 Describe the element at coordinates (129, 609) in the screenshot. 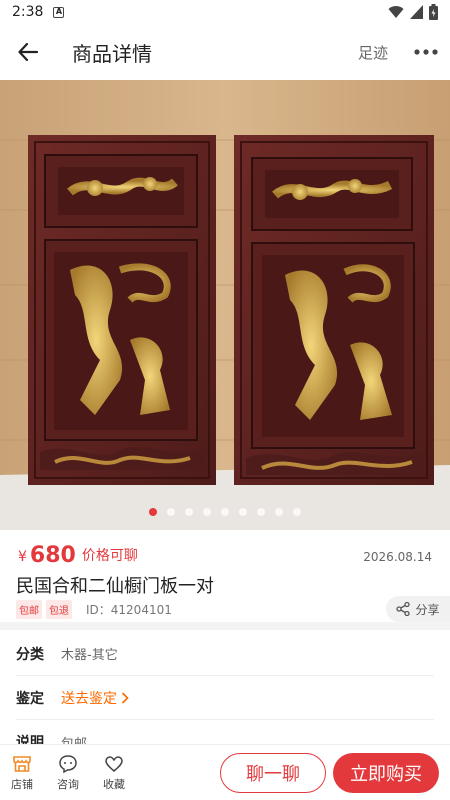

I see `product-id: ID：41204101` at that location.